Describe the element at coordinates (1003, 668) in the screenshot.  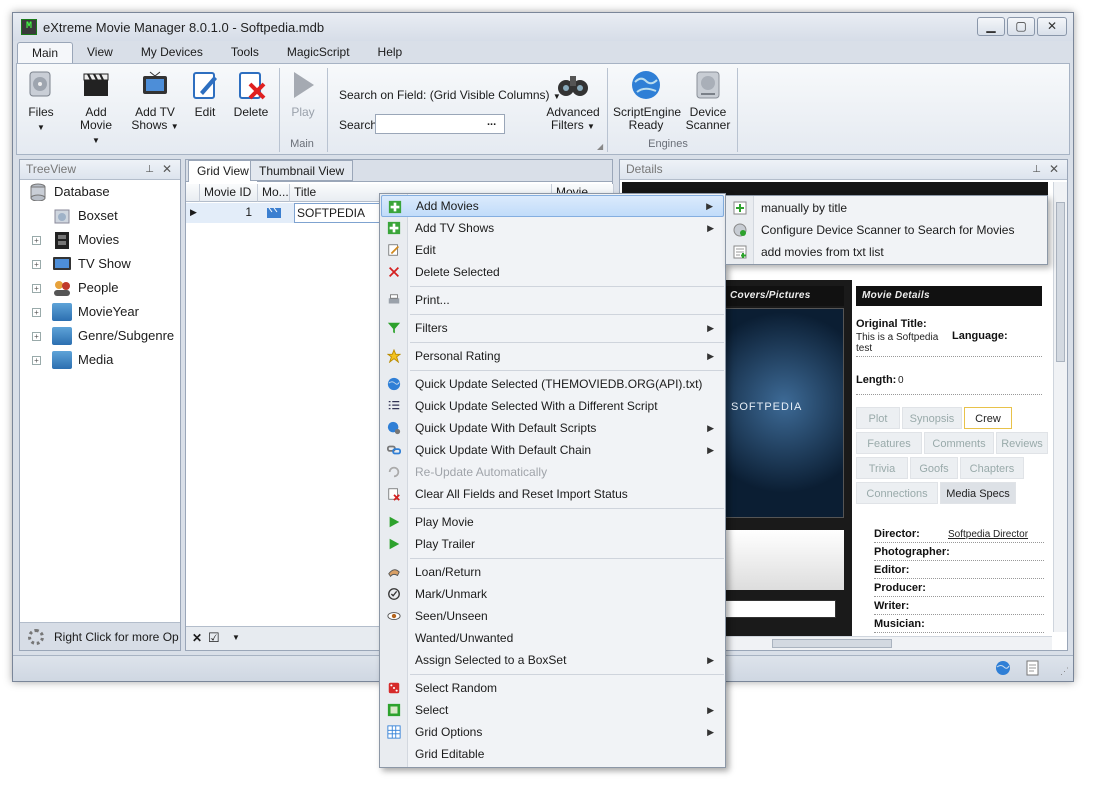
I see `globe-icon` at that location.